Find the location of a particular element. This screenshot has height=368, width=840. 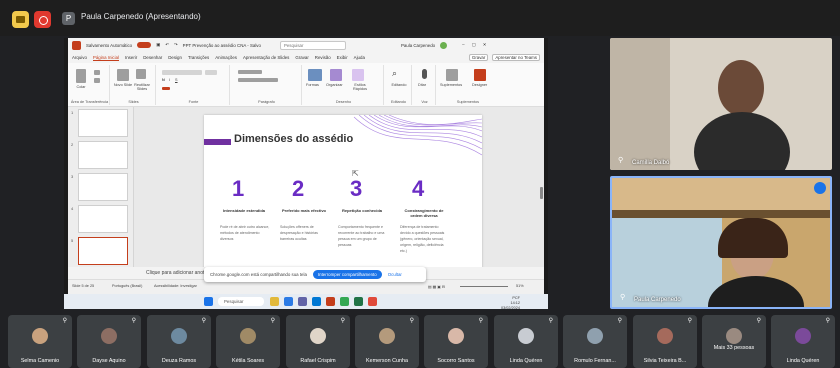

outlook-icon is located at coordinates (316, 301).